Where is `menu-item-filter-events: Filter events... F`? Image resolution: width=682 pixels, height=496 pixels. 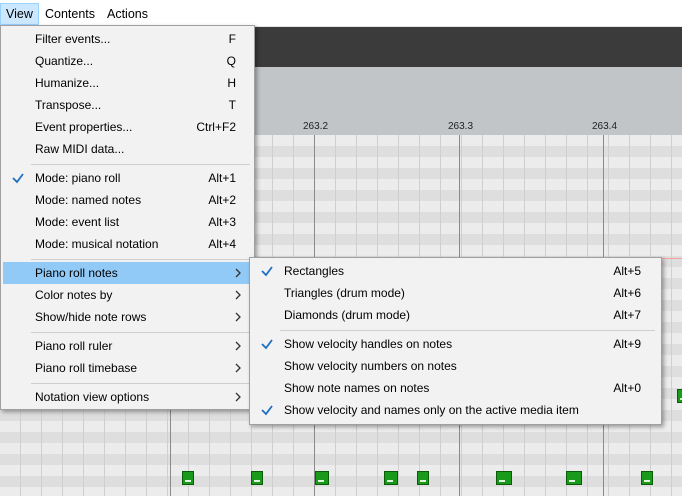 menu-item-filter-events: Filter events... F is located at coordinates (127, 39).